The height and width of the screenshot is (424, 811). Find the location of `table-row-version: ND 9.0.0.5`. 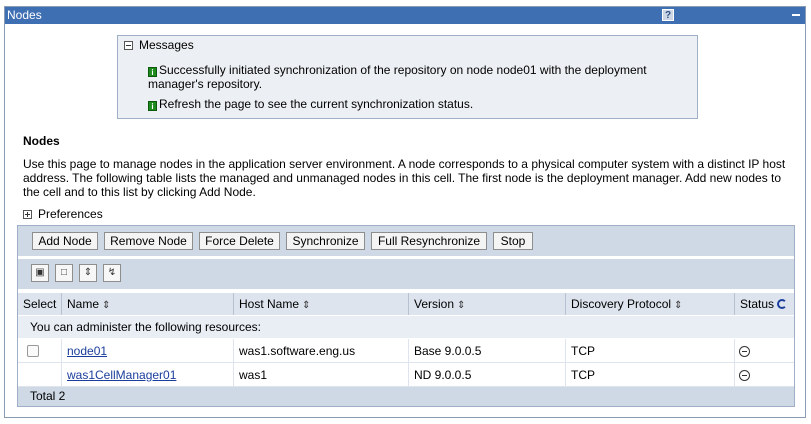

table-row-version: ND 9.0.0.5 is located at coordinates (487, 375).